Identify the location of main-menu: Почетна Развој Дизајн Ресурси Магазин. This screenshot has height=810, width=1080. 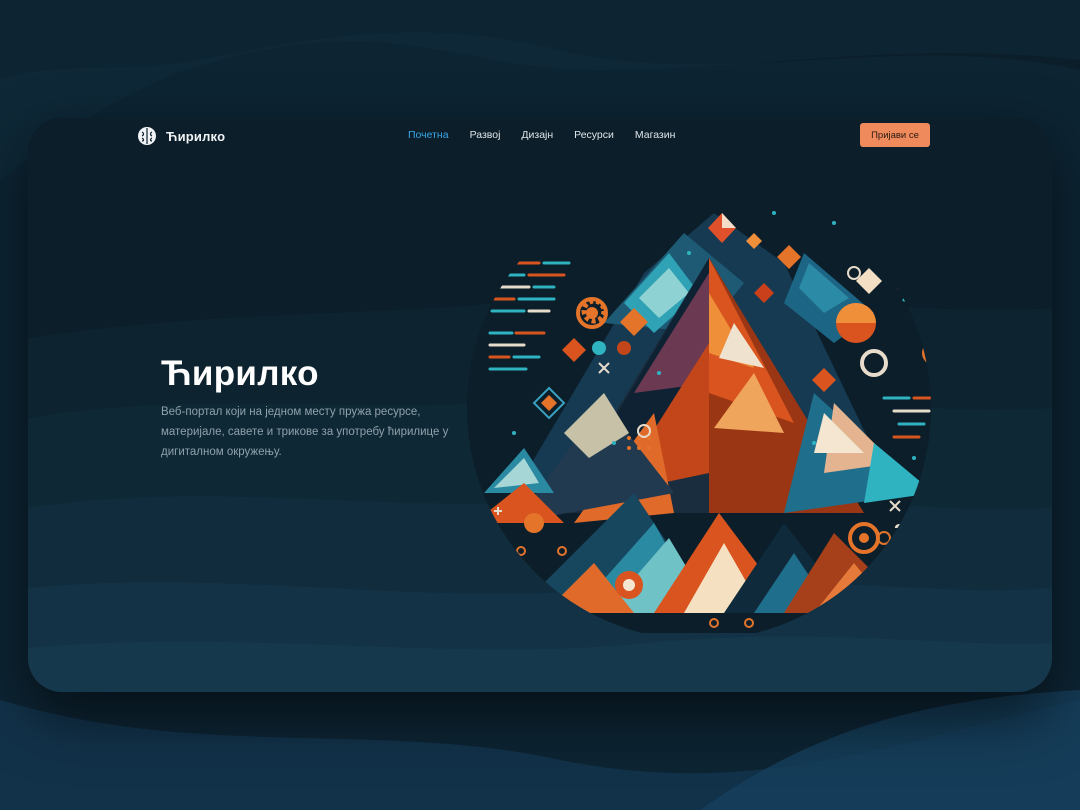
(552, 135).